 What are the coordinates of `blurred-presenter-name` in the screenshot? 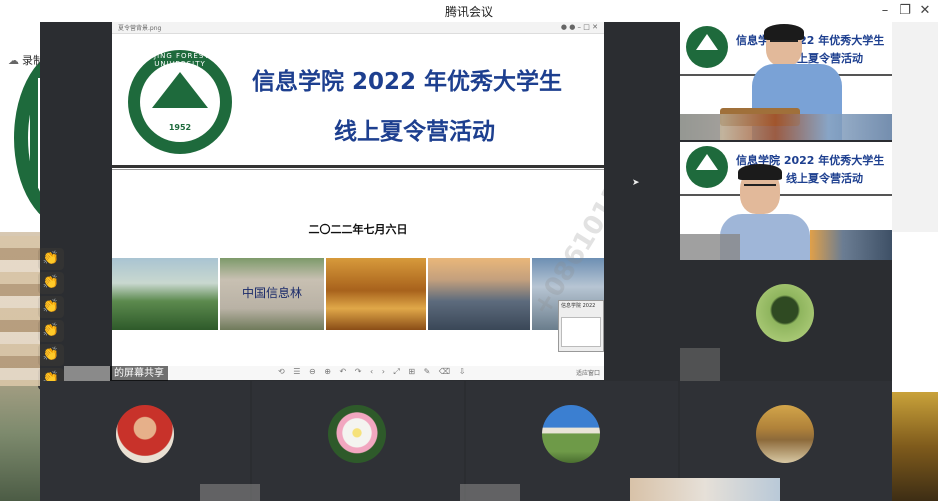 It's located at (87, 374).